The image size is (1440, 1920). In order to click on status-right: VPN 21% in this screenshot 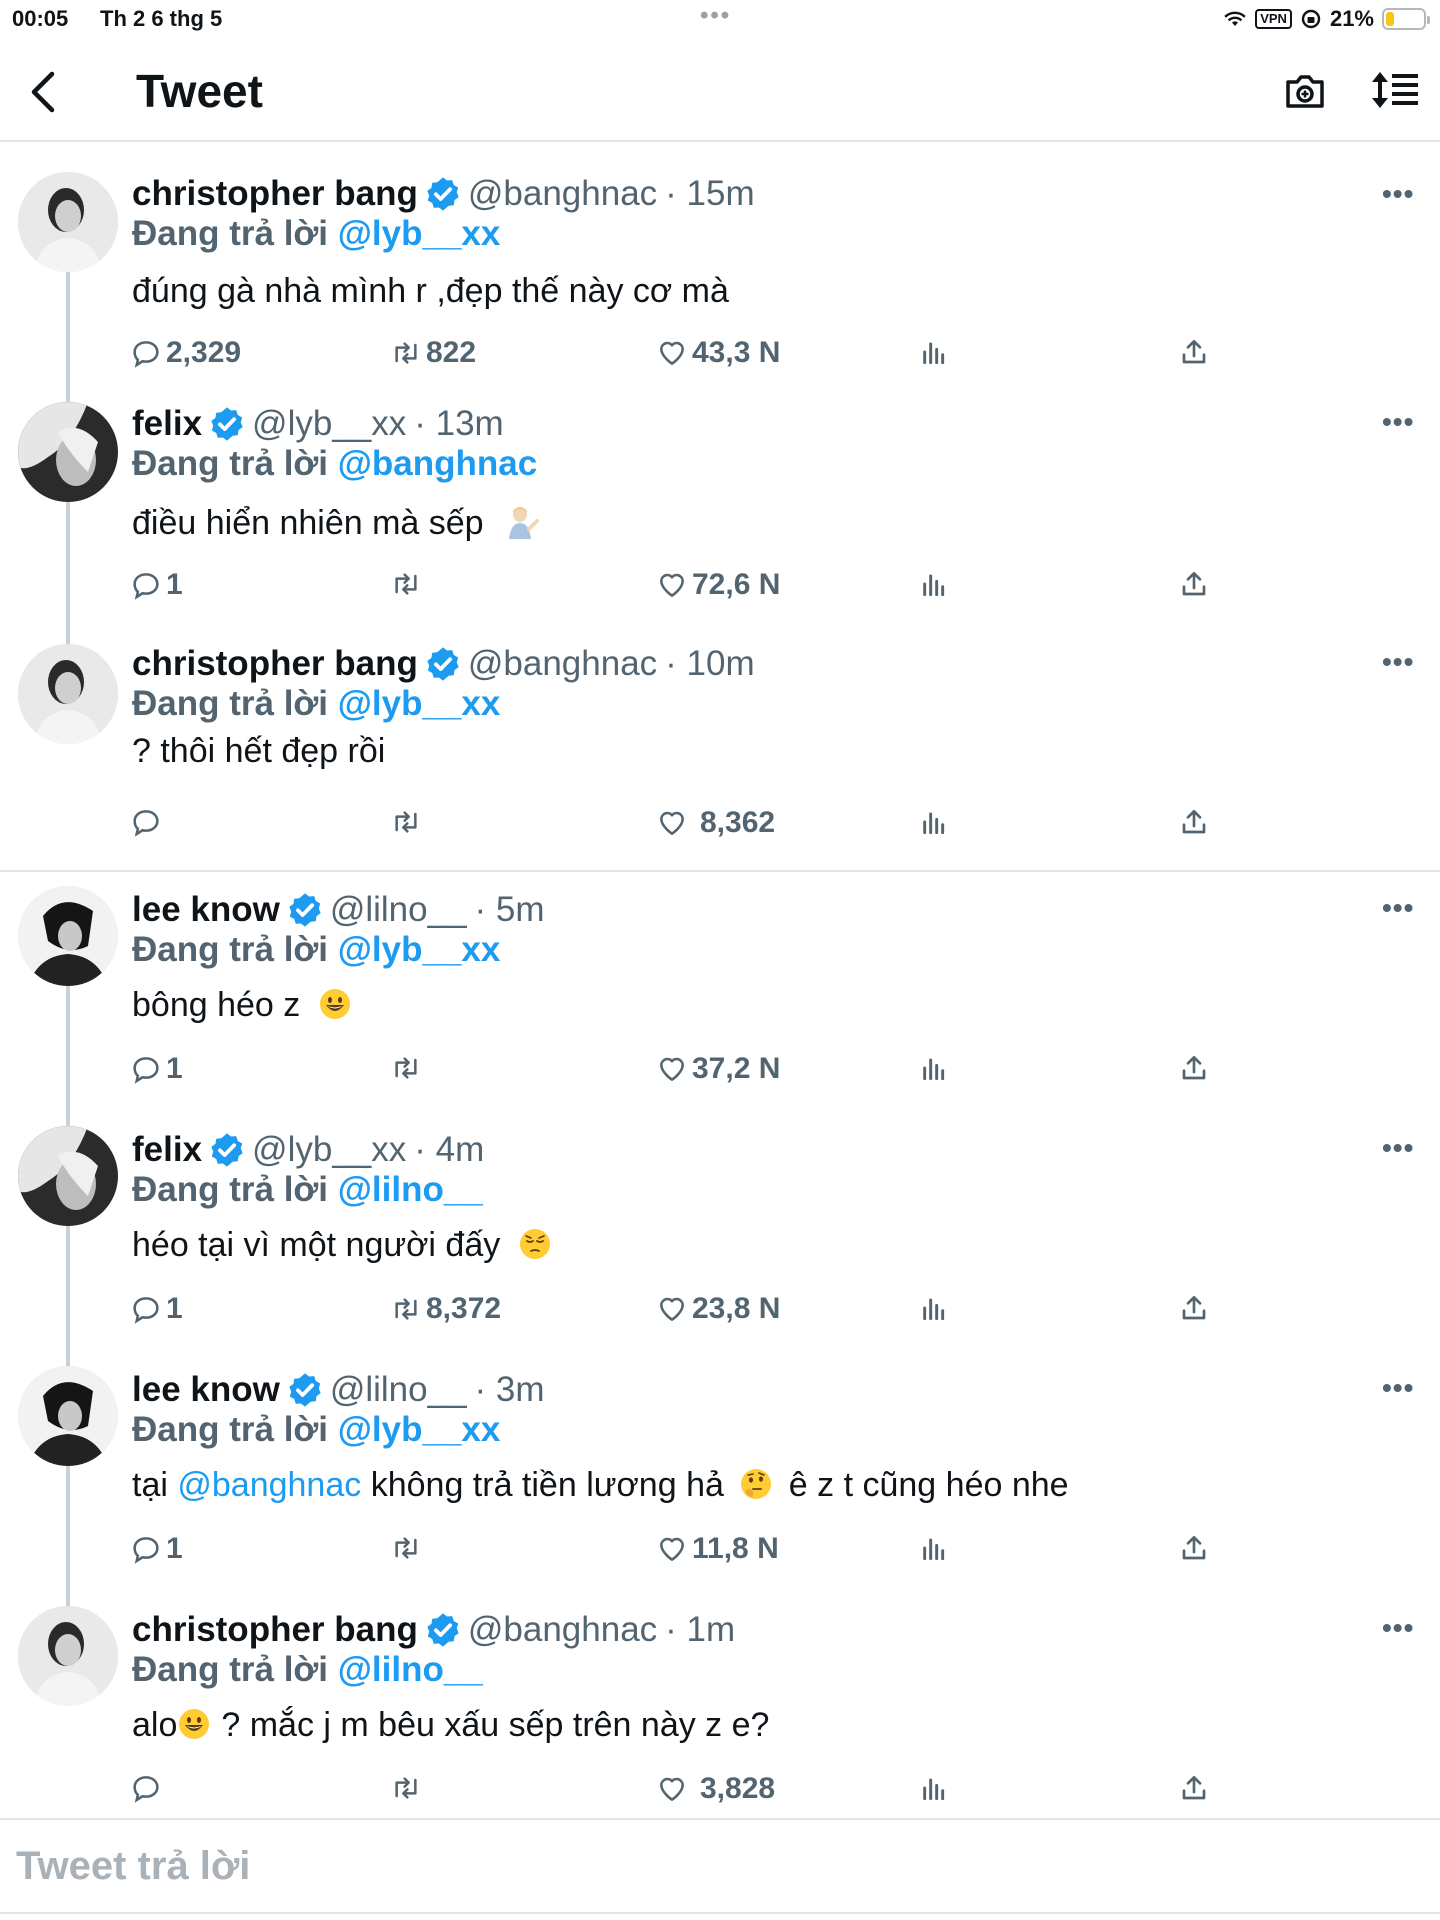, I will do `click(1326, 19)`.